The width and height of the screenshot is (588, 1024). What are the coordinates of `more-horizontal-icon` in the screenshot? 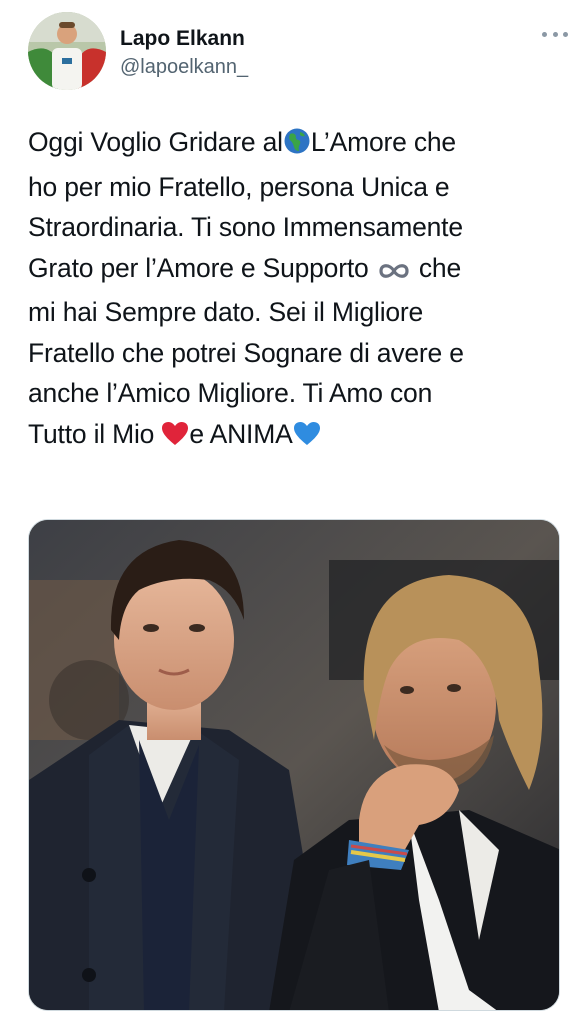 It's located at (555, 34).